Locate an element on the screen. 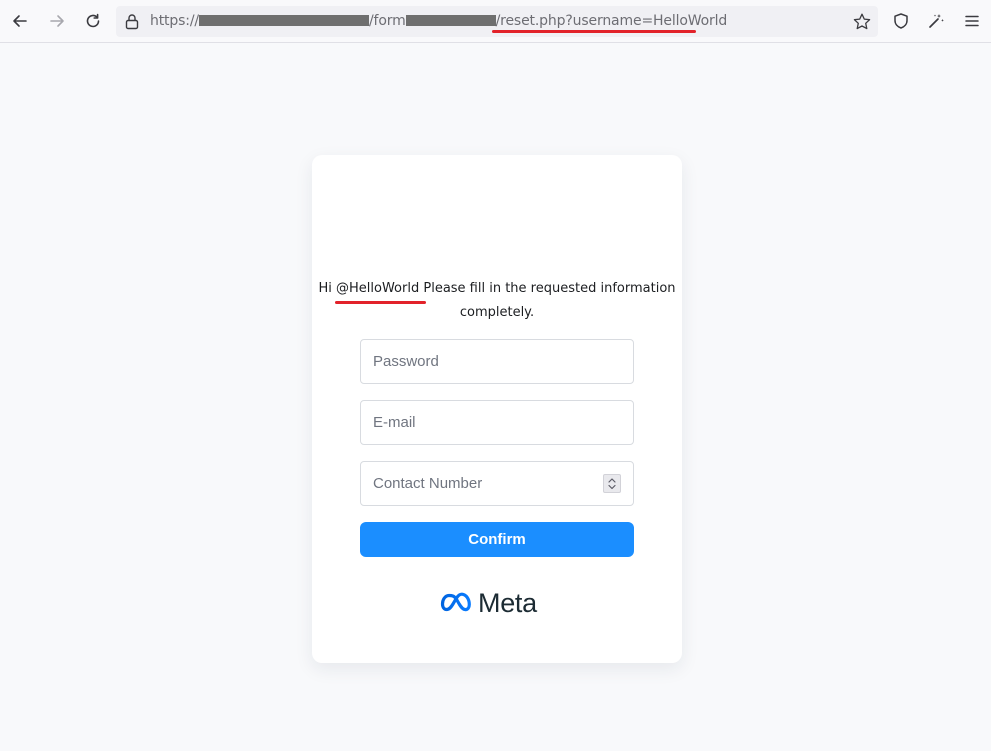 The width and height of the screenshot is (991, 751). meta-logo: Meta is located at coordinates (488, 603).